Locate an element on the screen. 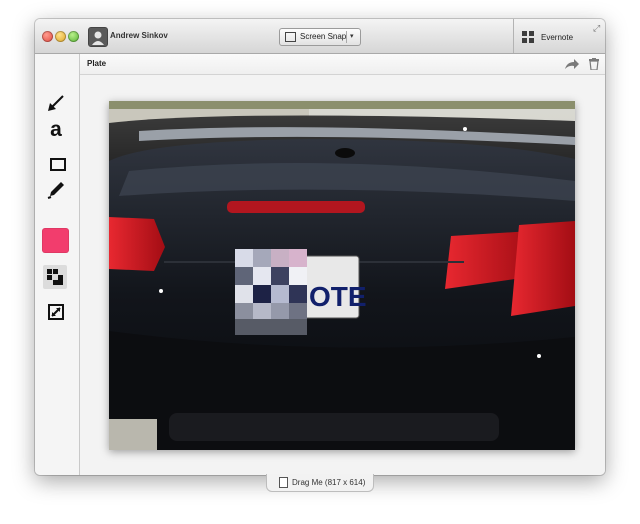  license-plate-text: OTE is located at coordinates (338, 296).